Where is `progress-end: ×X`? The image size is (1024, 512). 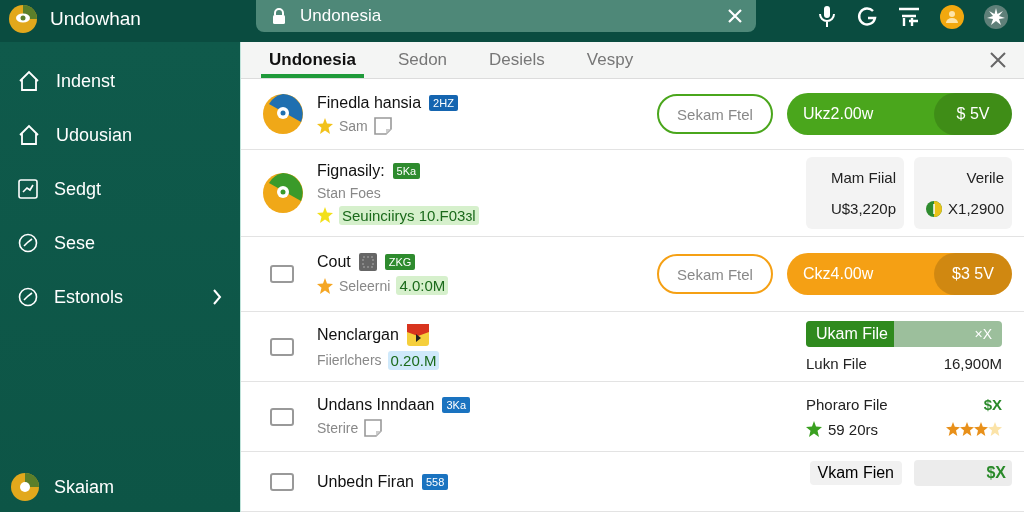 progress-end: ×X is located at coordinates (983, 334).